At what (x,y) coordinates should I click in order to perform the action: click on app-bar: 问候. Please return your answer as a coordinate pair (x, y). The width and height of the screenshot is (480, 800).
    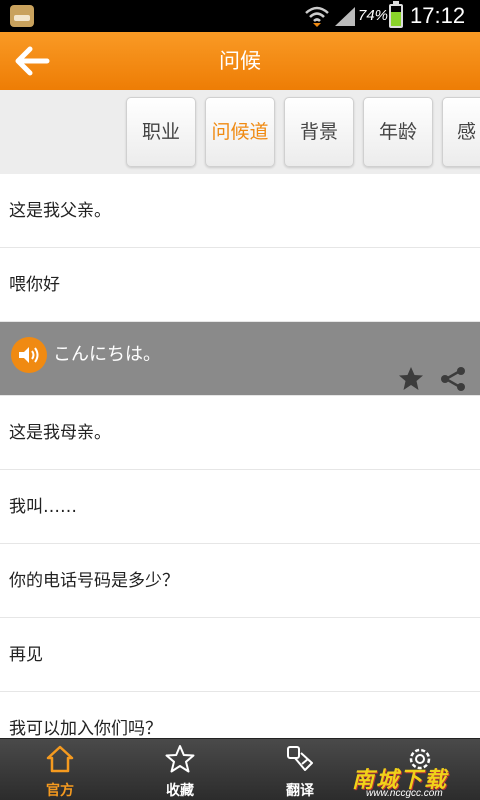
    Looking at the image, I should click on (240, 61).